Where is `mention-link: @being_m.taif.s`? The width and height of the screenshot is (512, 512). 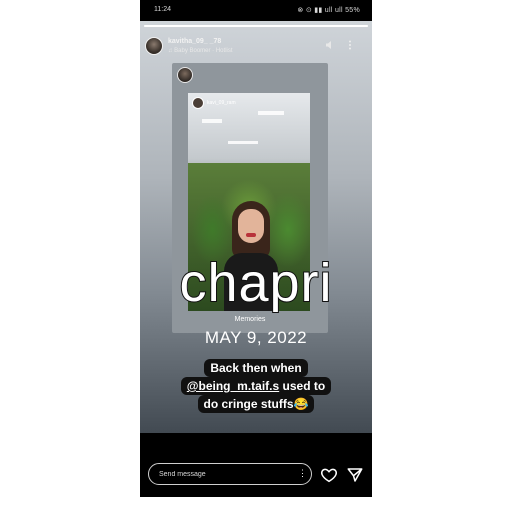
mention-link: @being_m.taif.s is located at coordinates (233, 386).